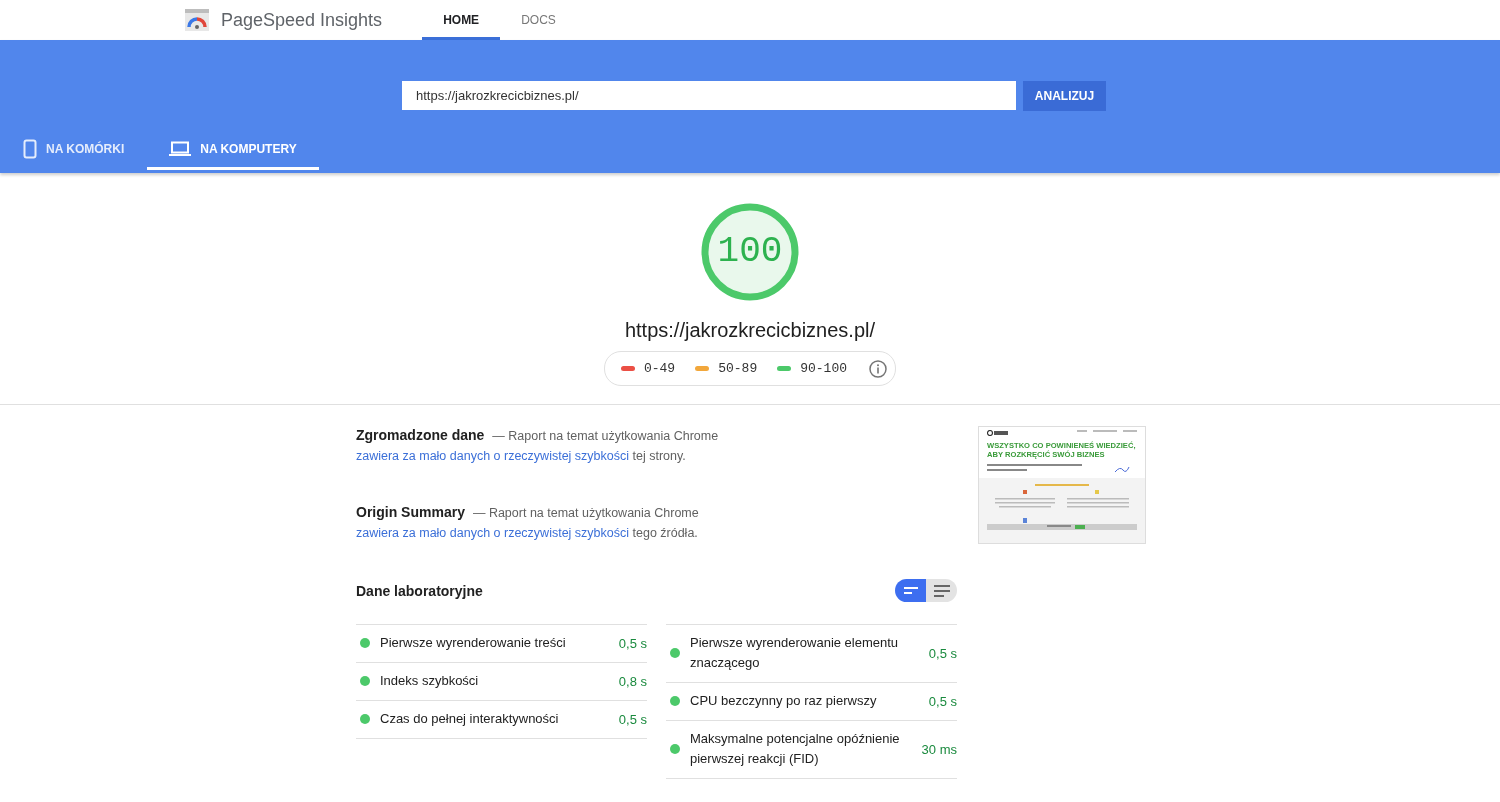  What do you see at coordinates (939, 749) in the screenshot?
I see `metric-value: 30 ms` at bounding box center [939, 749].